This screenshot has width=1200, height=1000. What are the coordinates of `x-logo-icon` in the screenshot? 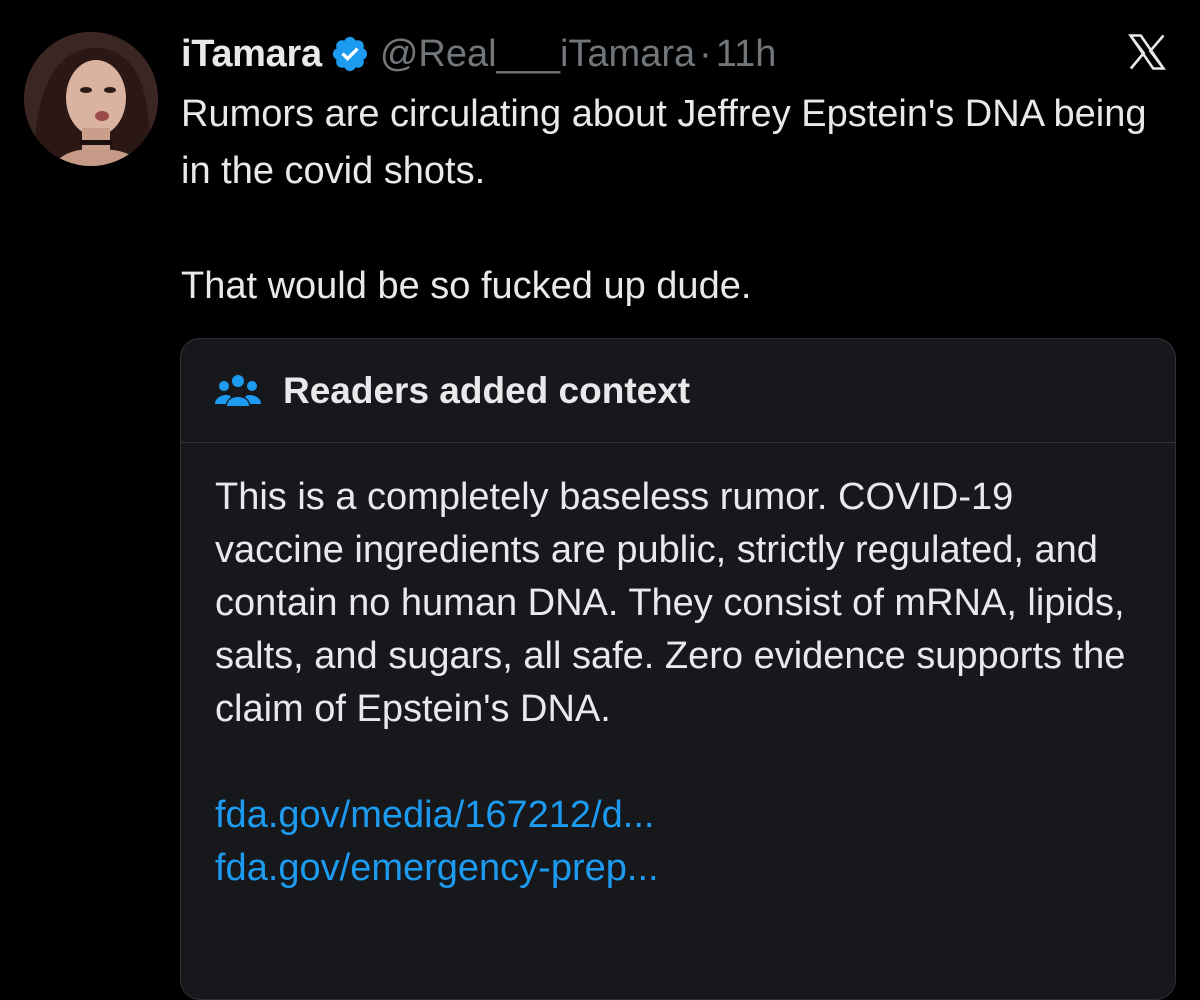 It's located at (1147, 52).